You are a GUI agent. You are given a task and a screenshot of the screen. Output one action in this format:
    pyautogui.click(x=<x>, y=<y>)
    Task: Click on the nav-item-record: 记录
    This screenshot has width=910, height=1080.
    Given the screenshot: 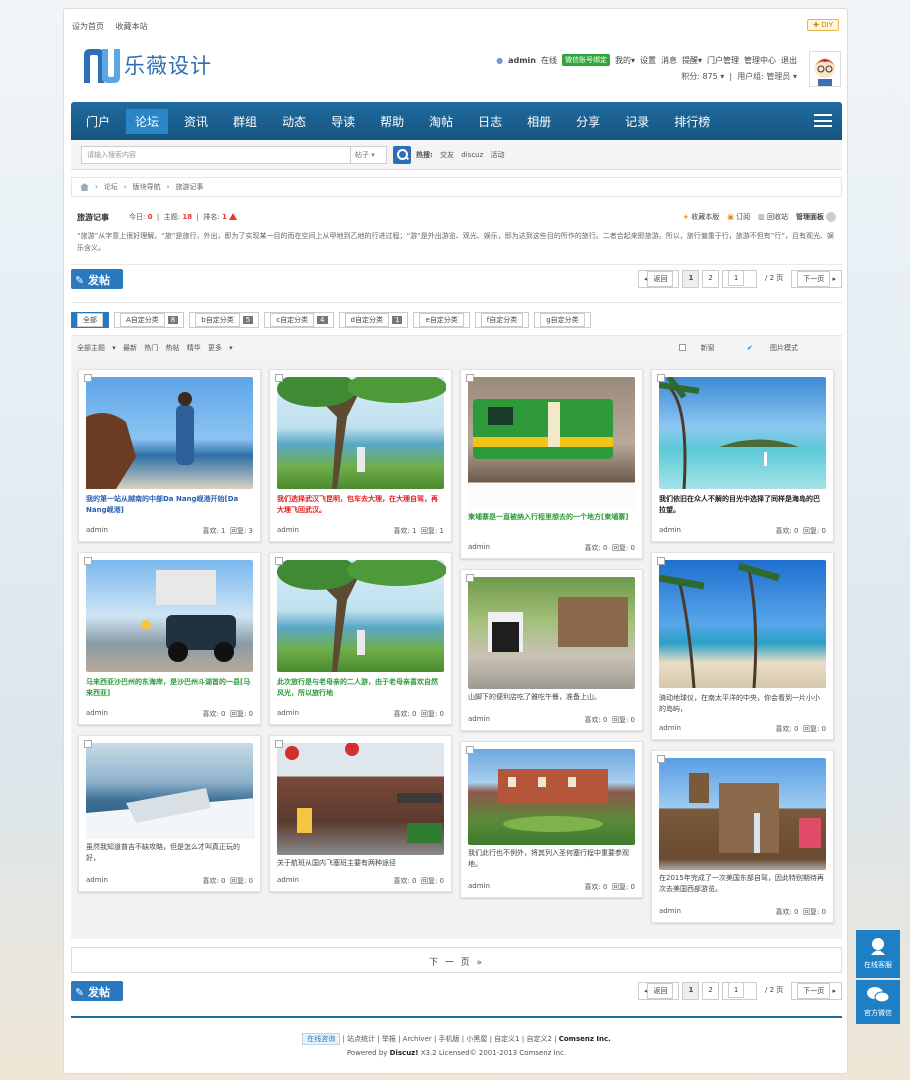 What is the action you would take?
    pyautogui.click(x=637, y=121)
    